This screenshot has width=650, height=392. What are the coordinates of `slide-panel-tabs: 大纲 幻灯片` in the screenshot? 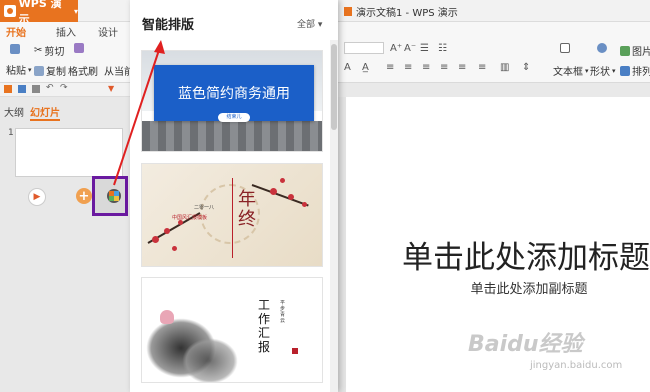 It's located at (30, 112).